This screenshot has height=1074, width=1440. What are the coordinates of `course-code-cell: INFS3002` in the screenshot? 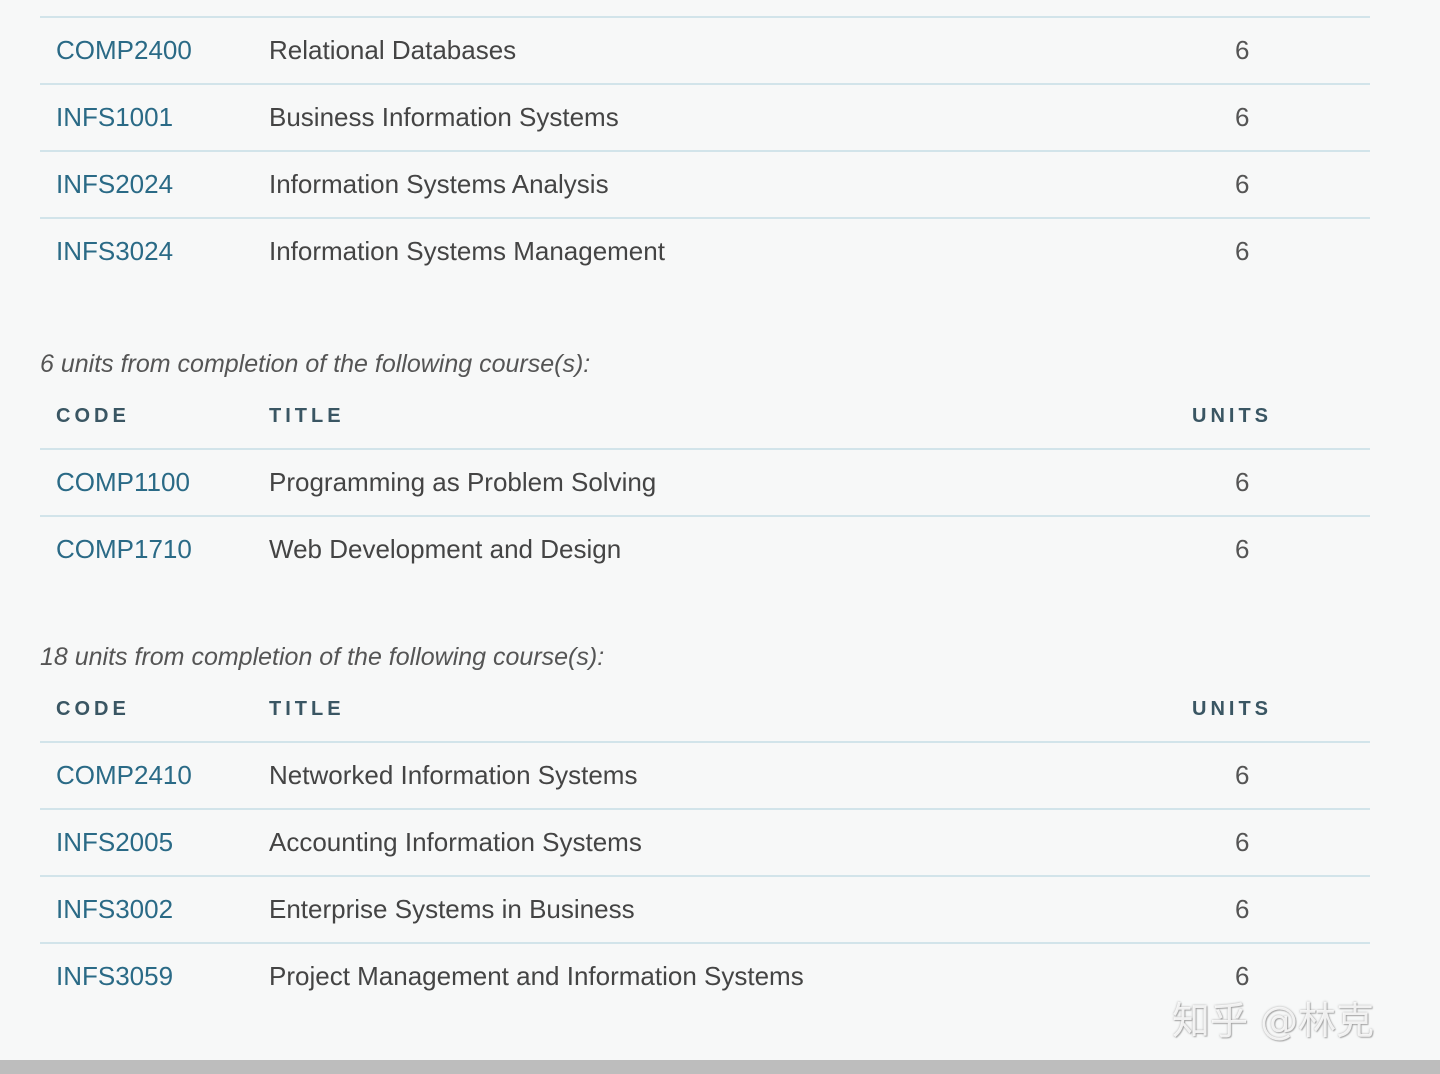 It's located at (147, 910).